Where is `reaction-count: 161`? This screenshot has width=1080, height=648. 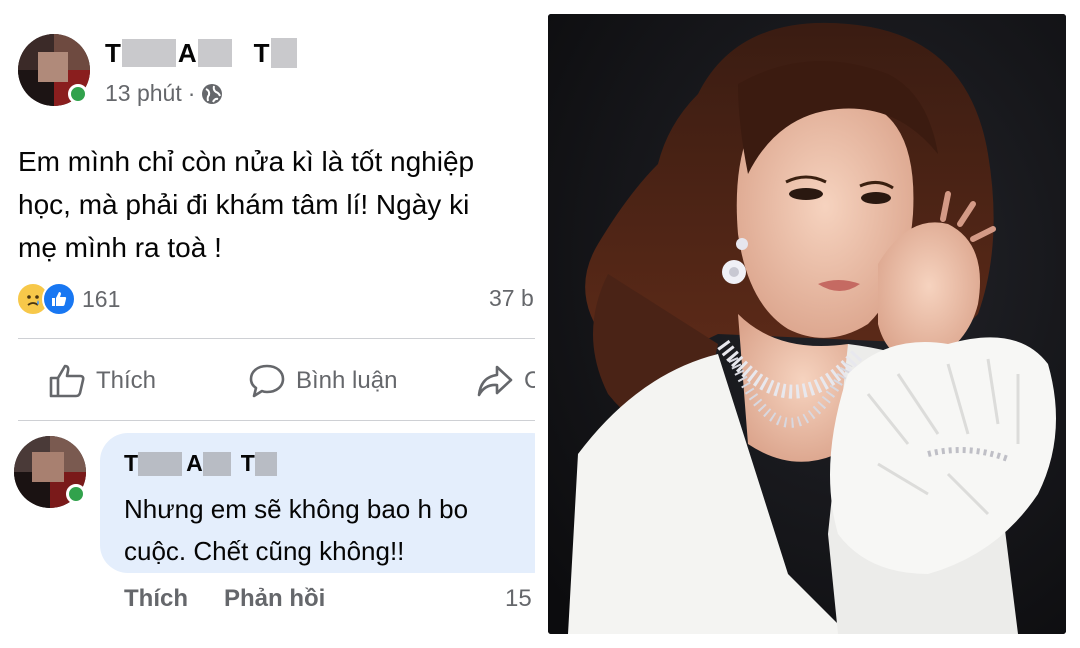
reaction-count: 161 is located at coordinates (101, 298).